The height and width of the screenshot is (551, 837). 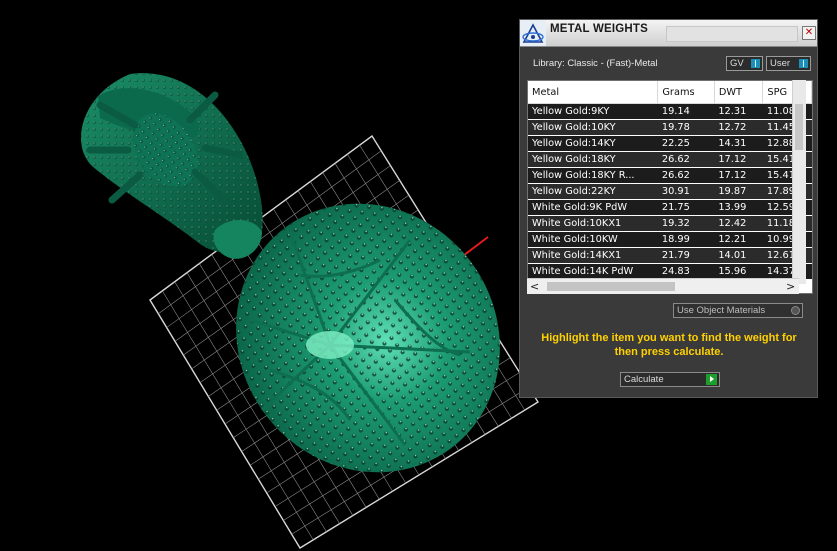 I want to click on cell-grams: 21.75, so click(x=686, y=207).